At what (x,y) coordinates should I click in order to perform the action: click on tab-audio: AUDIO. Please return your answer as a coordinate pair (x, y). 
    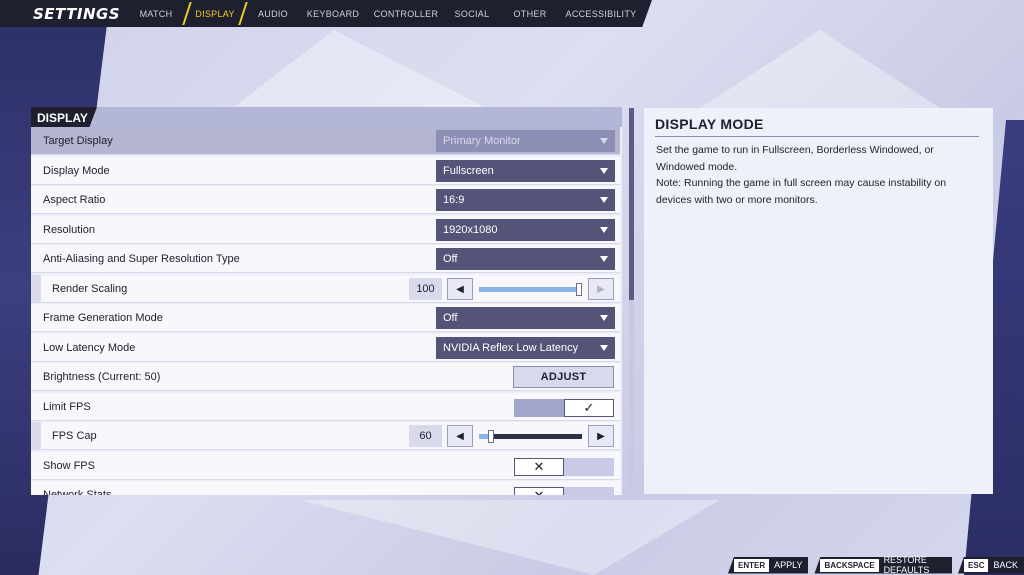
    Looking at the image, I should click on (273, 13).